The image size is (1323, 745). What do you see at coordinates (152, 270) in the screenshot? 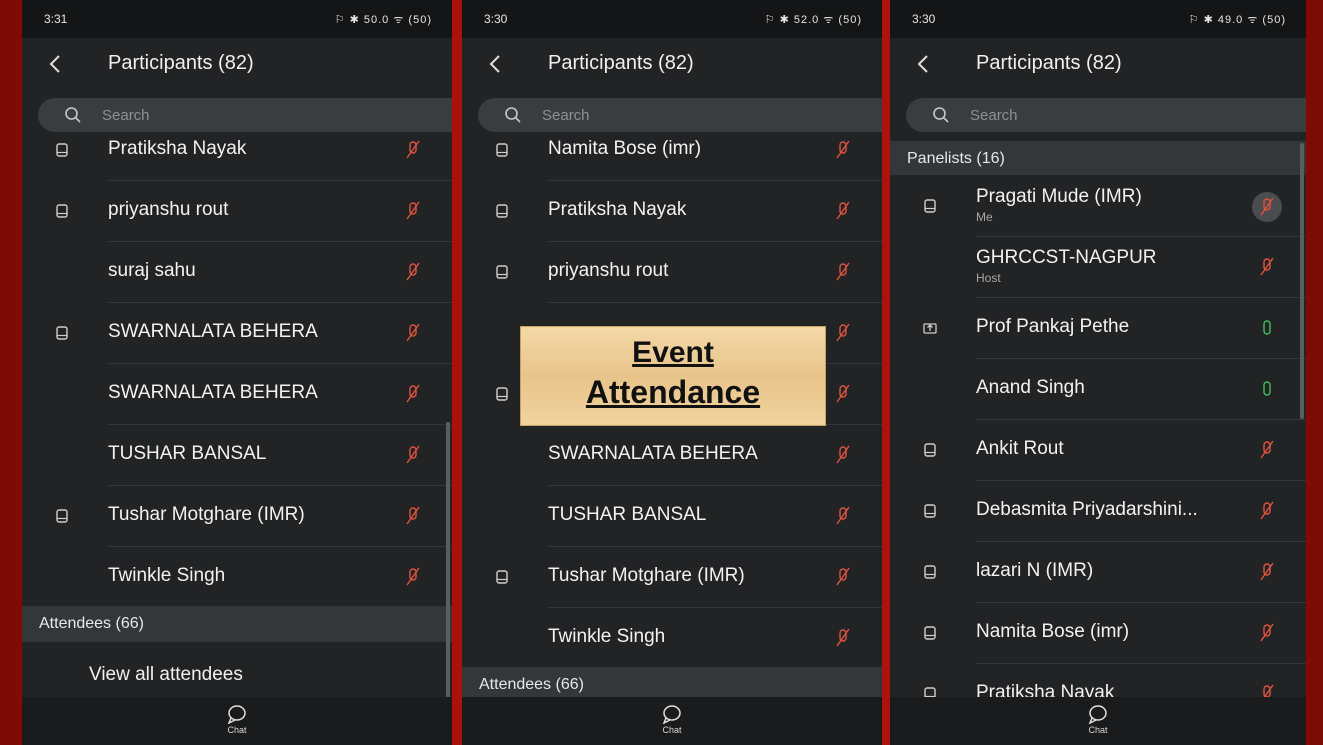
I see `participant-name: suraj sahu` at bounding box center [152, 270].